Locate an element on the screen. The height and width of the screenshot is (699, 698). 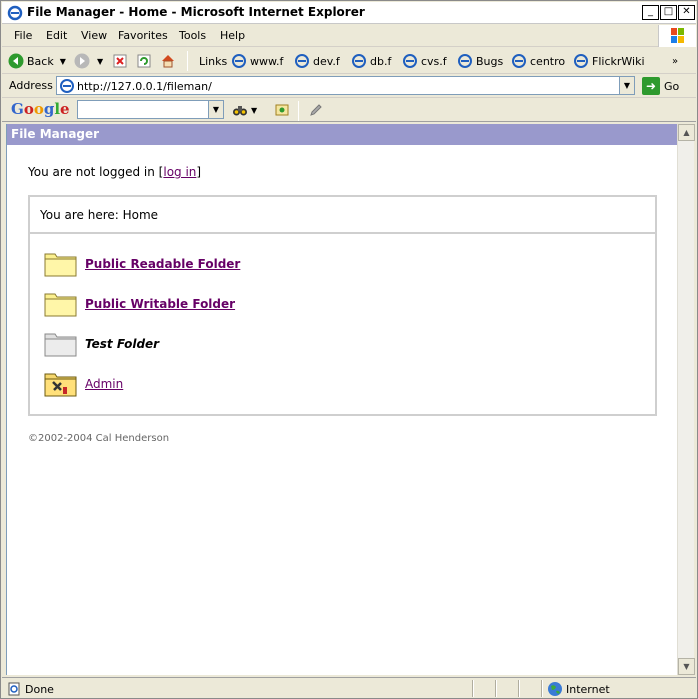
forward-button: ▼ is located at coordinates (88, 61).